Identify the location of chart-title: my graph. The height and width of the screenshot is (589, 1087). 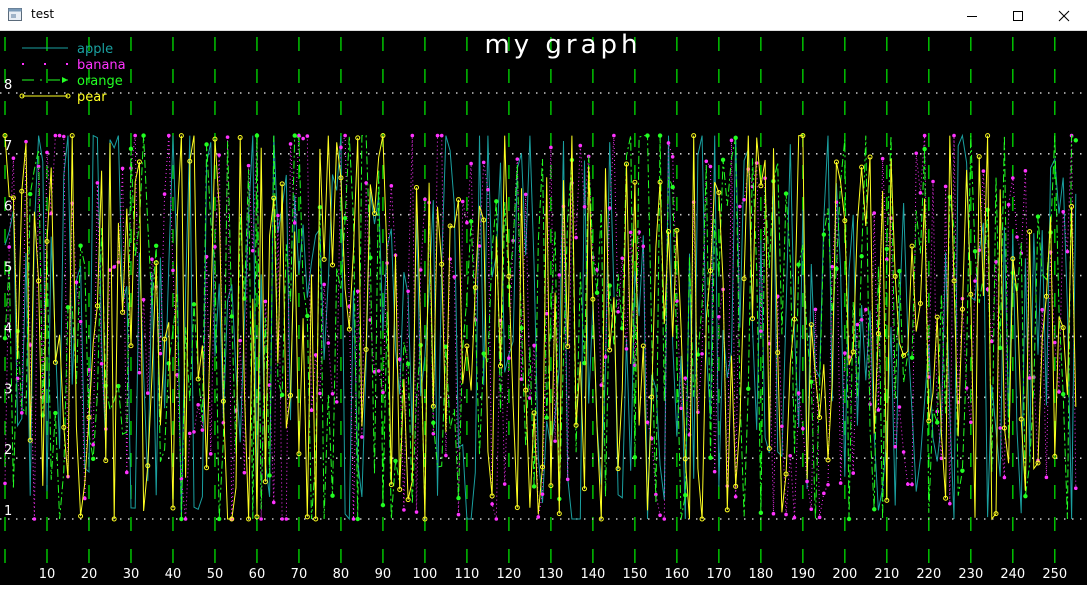
(562, 45).